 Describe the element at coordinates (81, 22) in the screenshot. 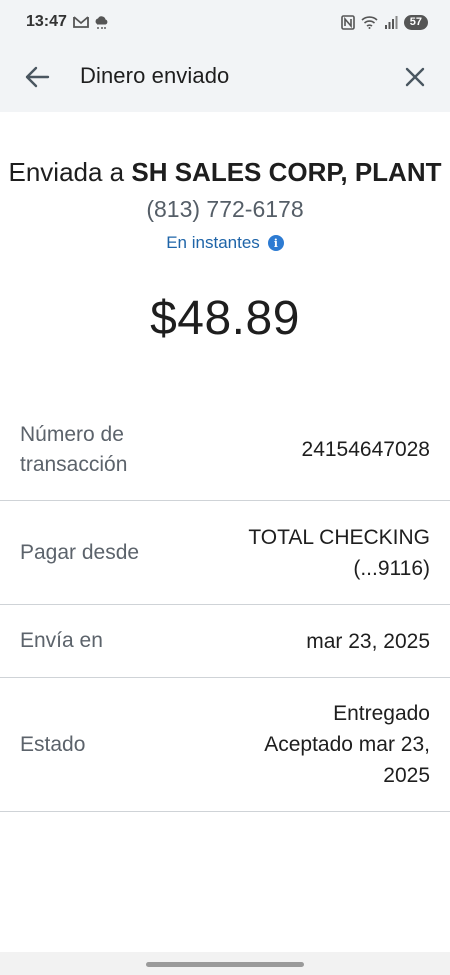

I see `gmail-icon` at that location.